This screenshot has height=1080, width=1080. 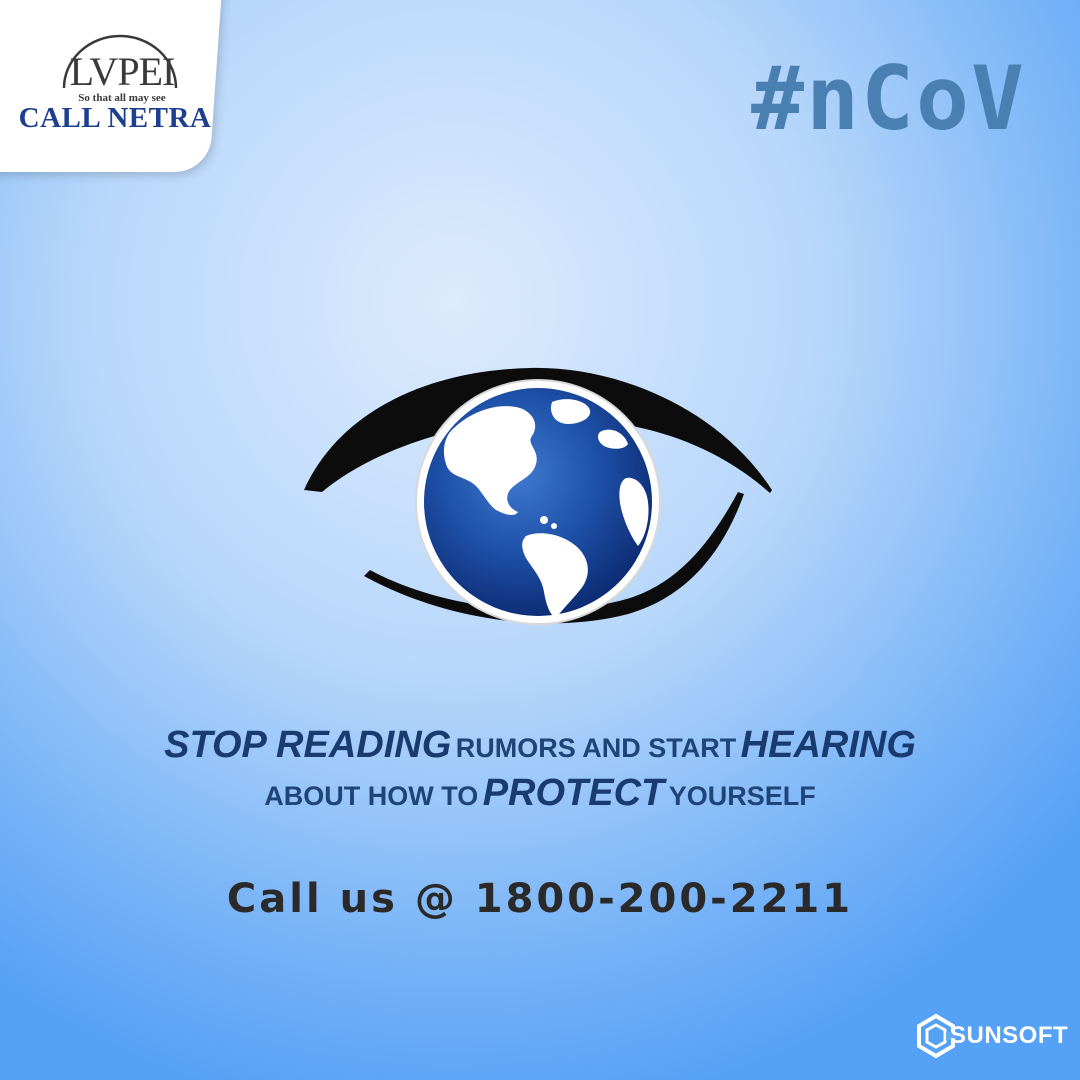 What do you see at coordinates (122, 71) in the screenshot?
I see `logo-mark: LVPEI` at bounding box center [122, 71].